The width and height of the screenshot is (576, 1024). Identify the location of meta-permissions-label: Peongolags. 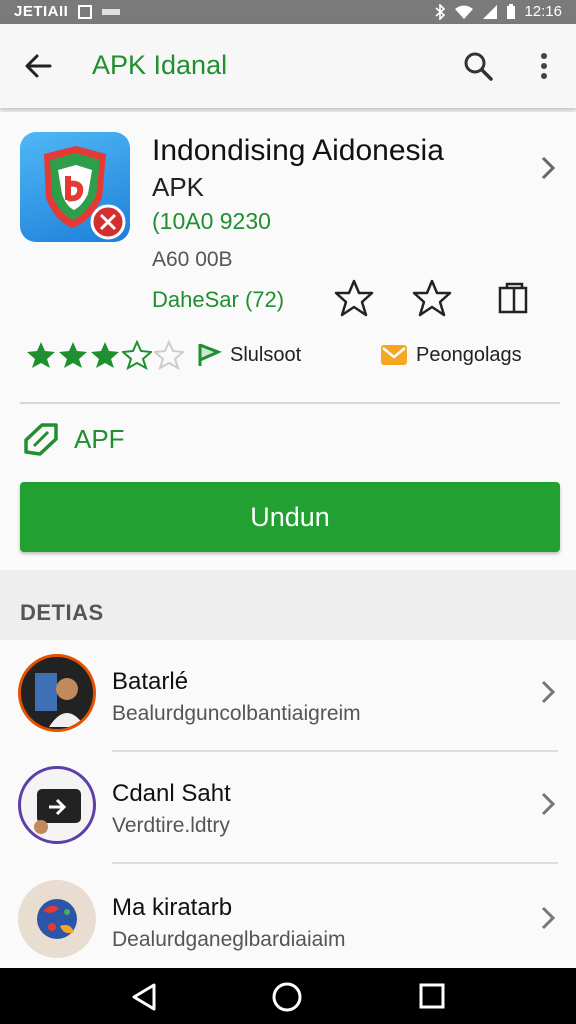
(469, 354).